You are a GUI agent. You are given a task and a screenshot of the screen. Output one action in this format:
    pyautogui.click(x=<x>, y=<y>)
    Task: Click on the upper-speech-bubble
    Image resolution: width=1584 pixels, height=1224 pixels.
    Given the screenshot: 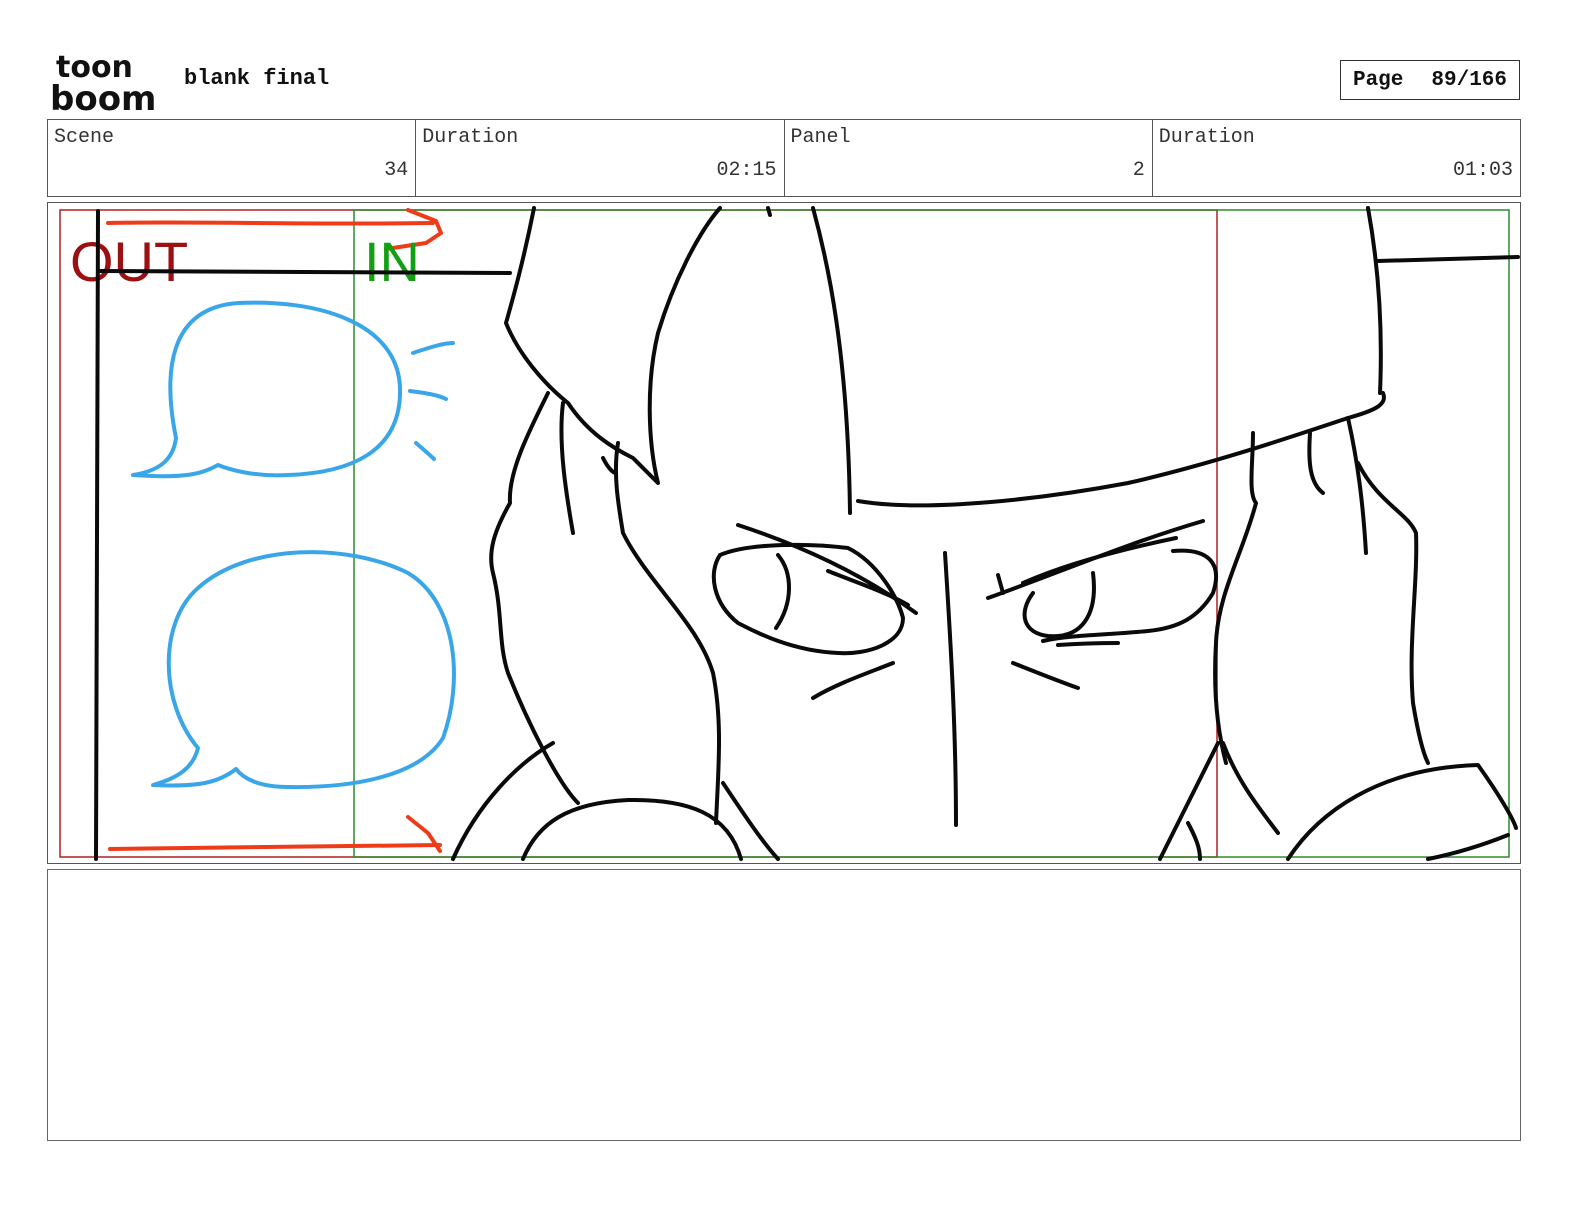 What is the action you would take?
    pyautogui.click(x=267, y=389)
    